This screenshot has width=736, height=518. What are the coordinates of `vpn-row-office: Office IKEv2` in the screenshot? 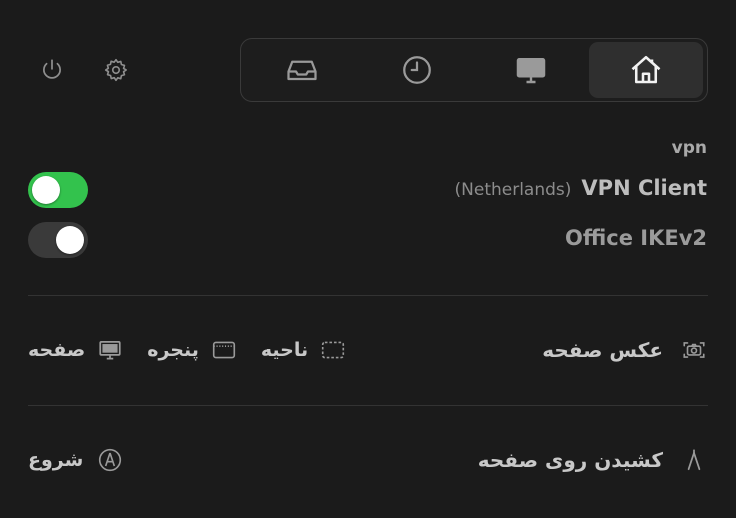 It's located at (367, 240).